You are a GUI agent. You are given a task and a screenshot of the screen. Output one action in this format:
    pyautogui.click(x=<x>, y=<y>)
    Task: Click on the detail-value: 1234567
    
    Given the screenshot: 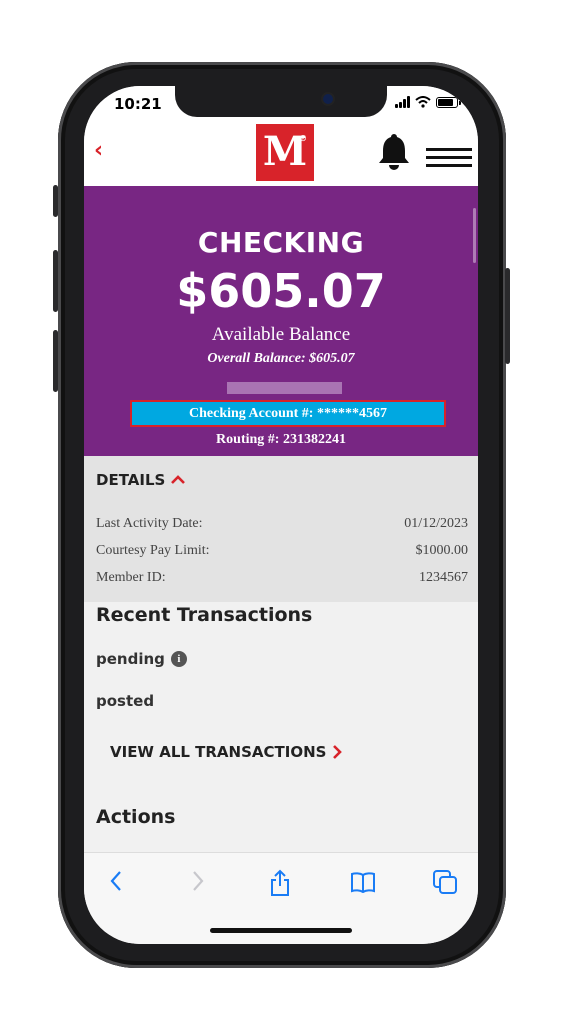 What is the action you would take?
    pyautogui.click(x=443, y=577)
    